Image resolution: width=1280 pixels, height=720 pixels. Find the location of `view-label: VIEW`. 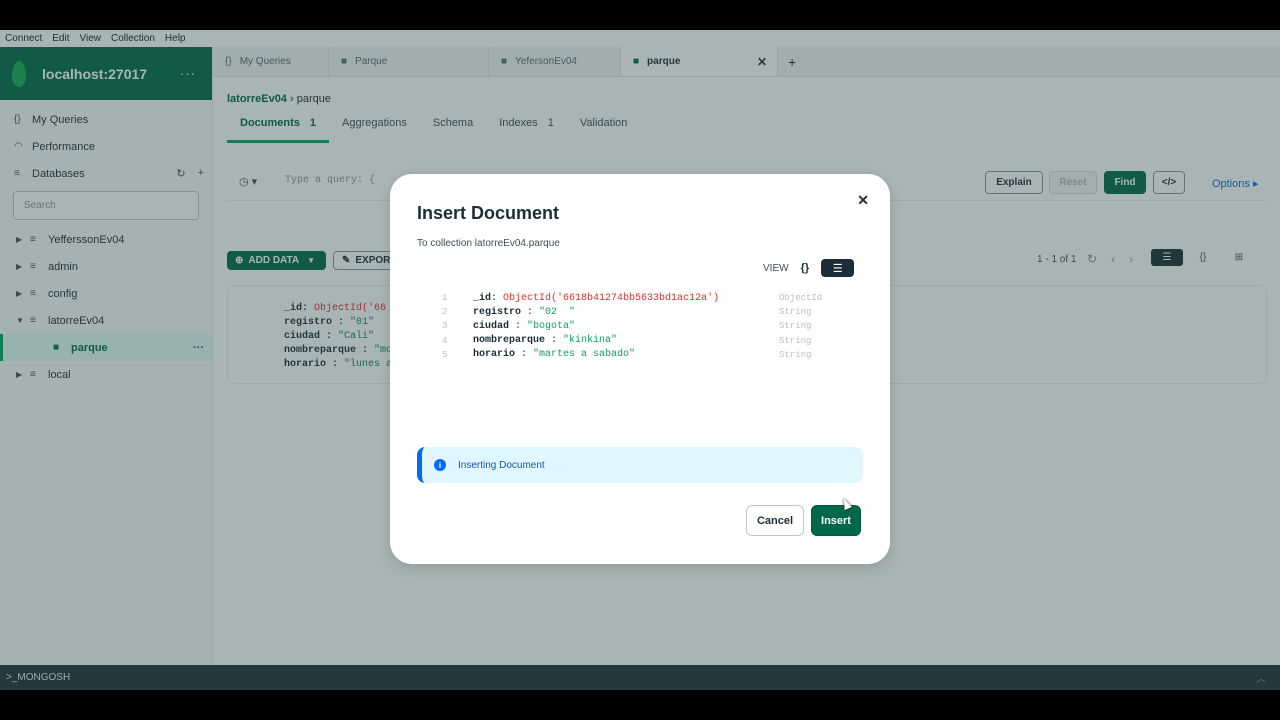

view-label: VIEW is located at coordinates (776, 268).